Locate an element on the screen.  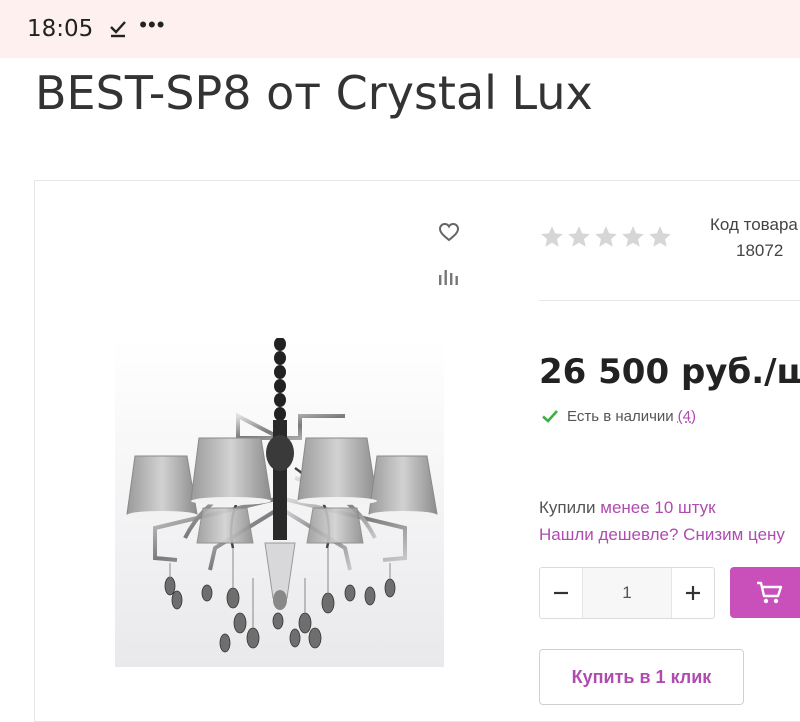
add-to-cart-button is located at coordinates (765, 592).